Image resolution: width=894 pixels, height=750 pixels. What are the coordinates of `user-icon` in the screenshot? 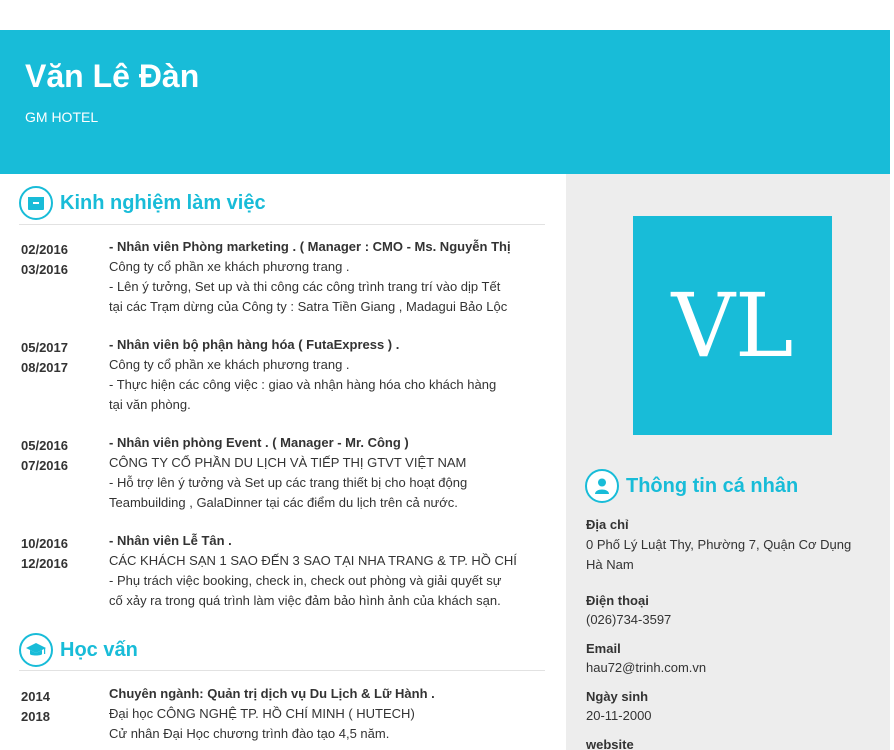 It's located at (602, 486).